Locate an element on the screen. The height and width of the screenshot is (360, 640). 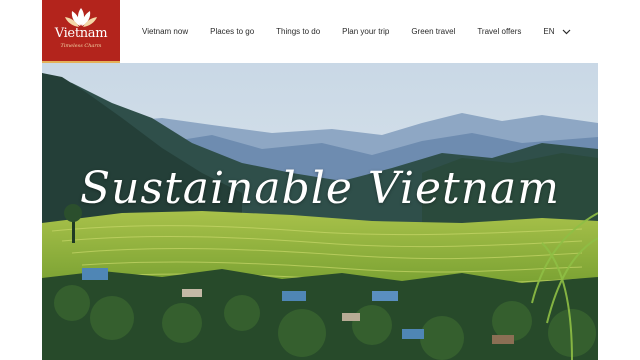
site-logo: Vietnam Timeless Charm is located at coordinates (81, 31).